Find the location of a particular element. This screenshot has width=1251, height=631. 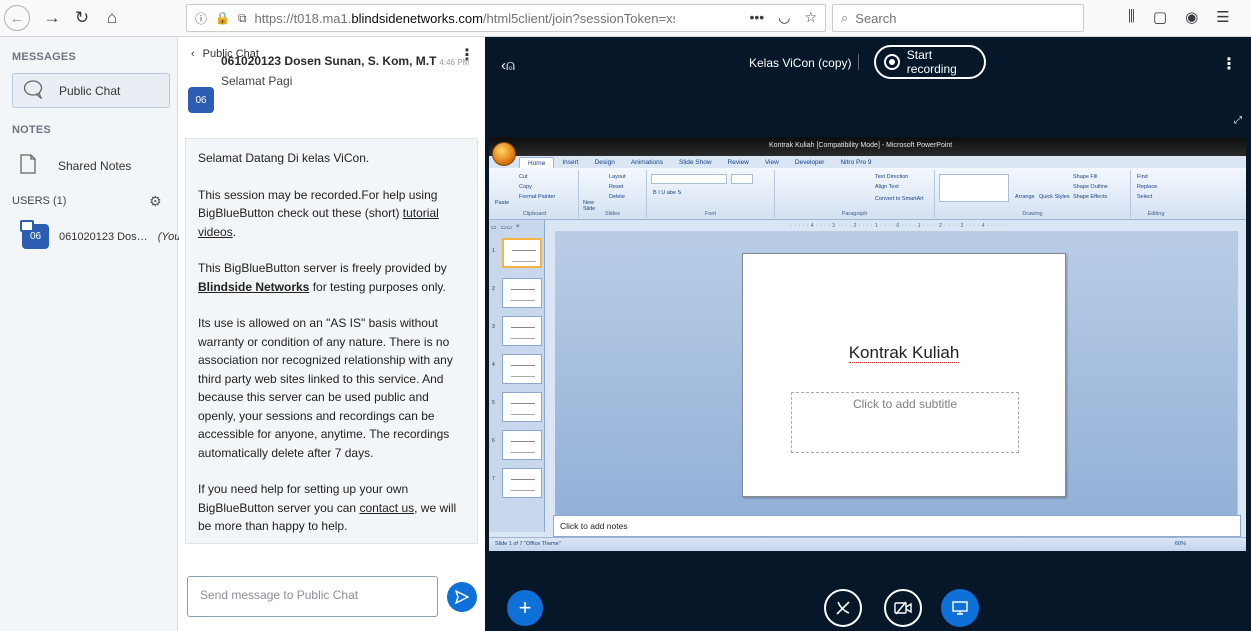

send-button is located at coordinates (462, 597).